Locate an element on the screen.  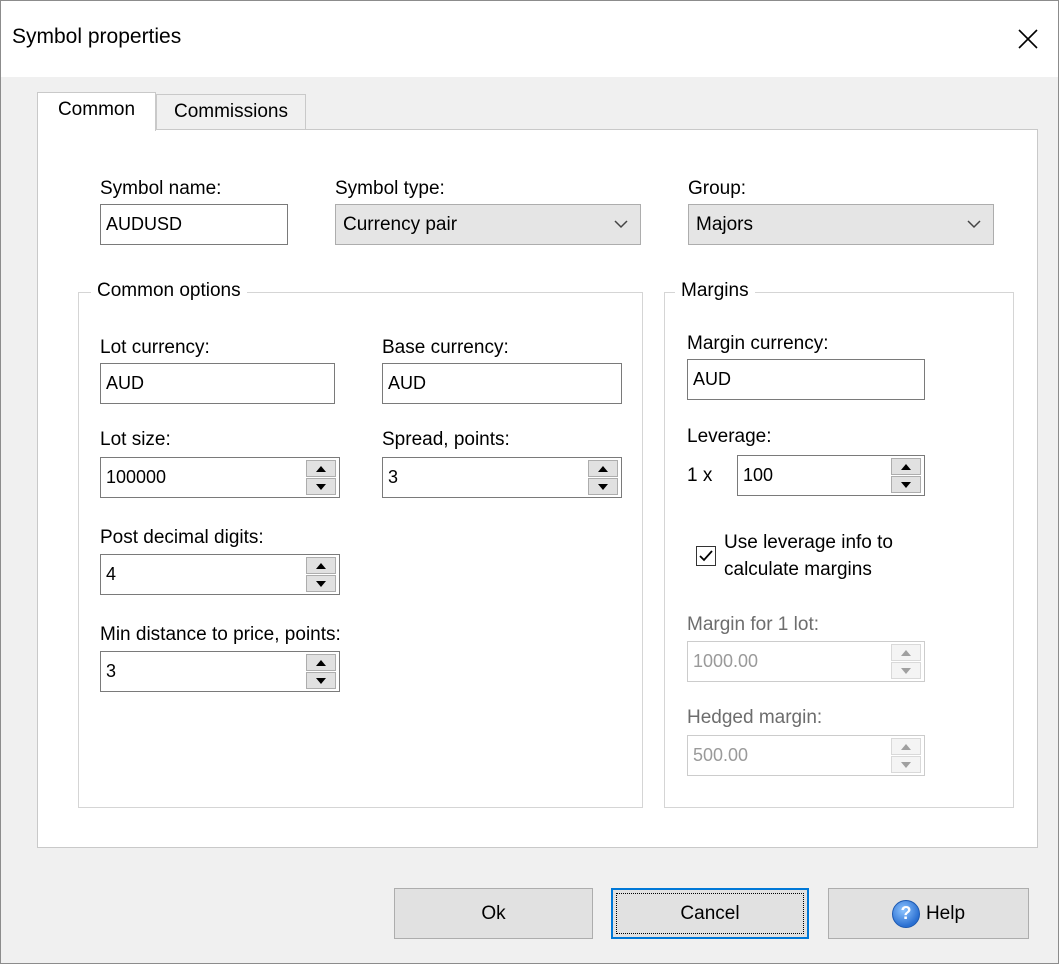
help-button-label: Help is located at coordinates (945, 913).